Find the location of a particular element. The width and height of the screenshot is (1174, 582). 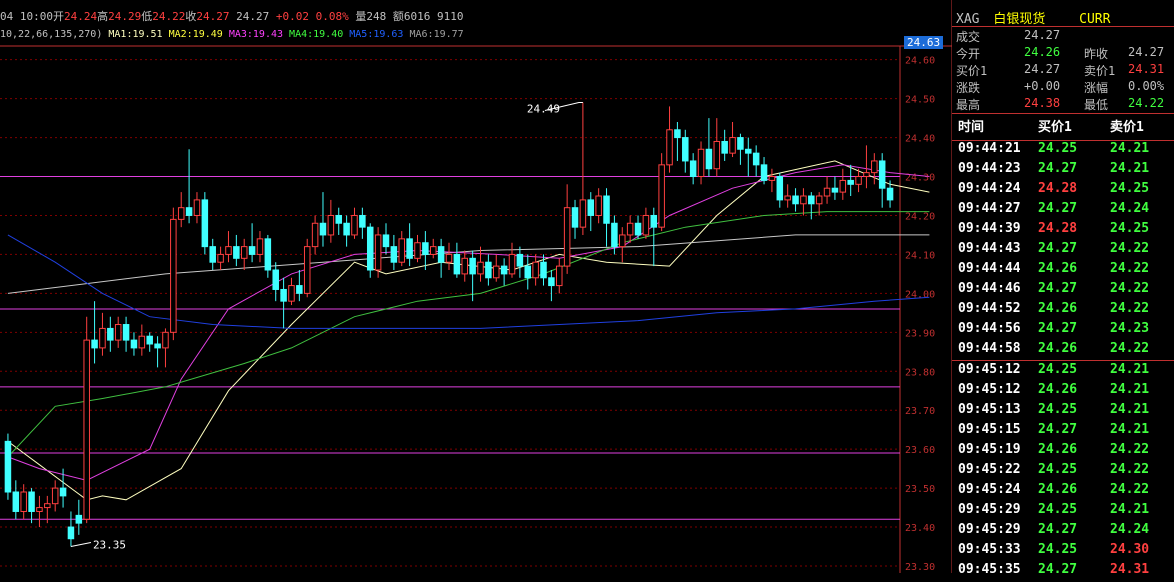

quote-row: 09:45:35 24.27 24.31 is located at coordinates (1064, 572).